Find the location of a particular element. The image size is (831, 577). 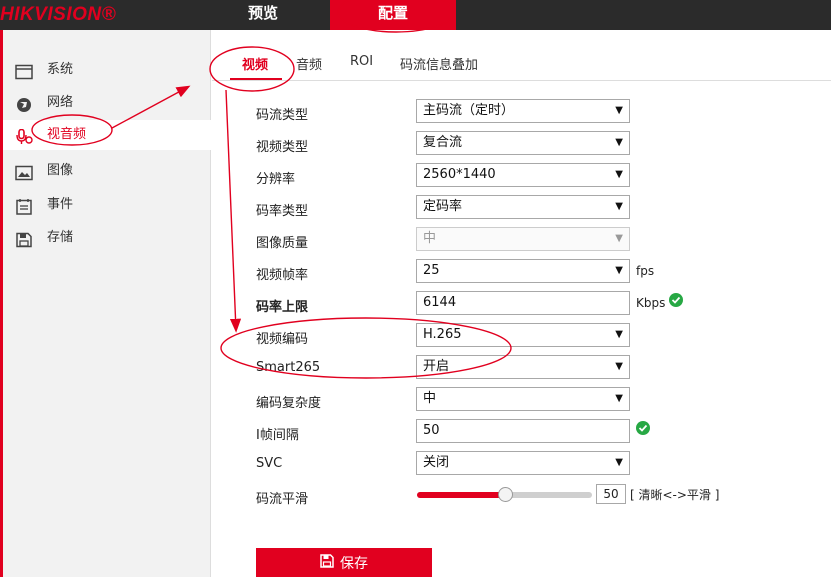

storage-icon is located at coordinates (24, 239).